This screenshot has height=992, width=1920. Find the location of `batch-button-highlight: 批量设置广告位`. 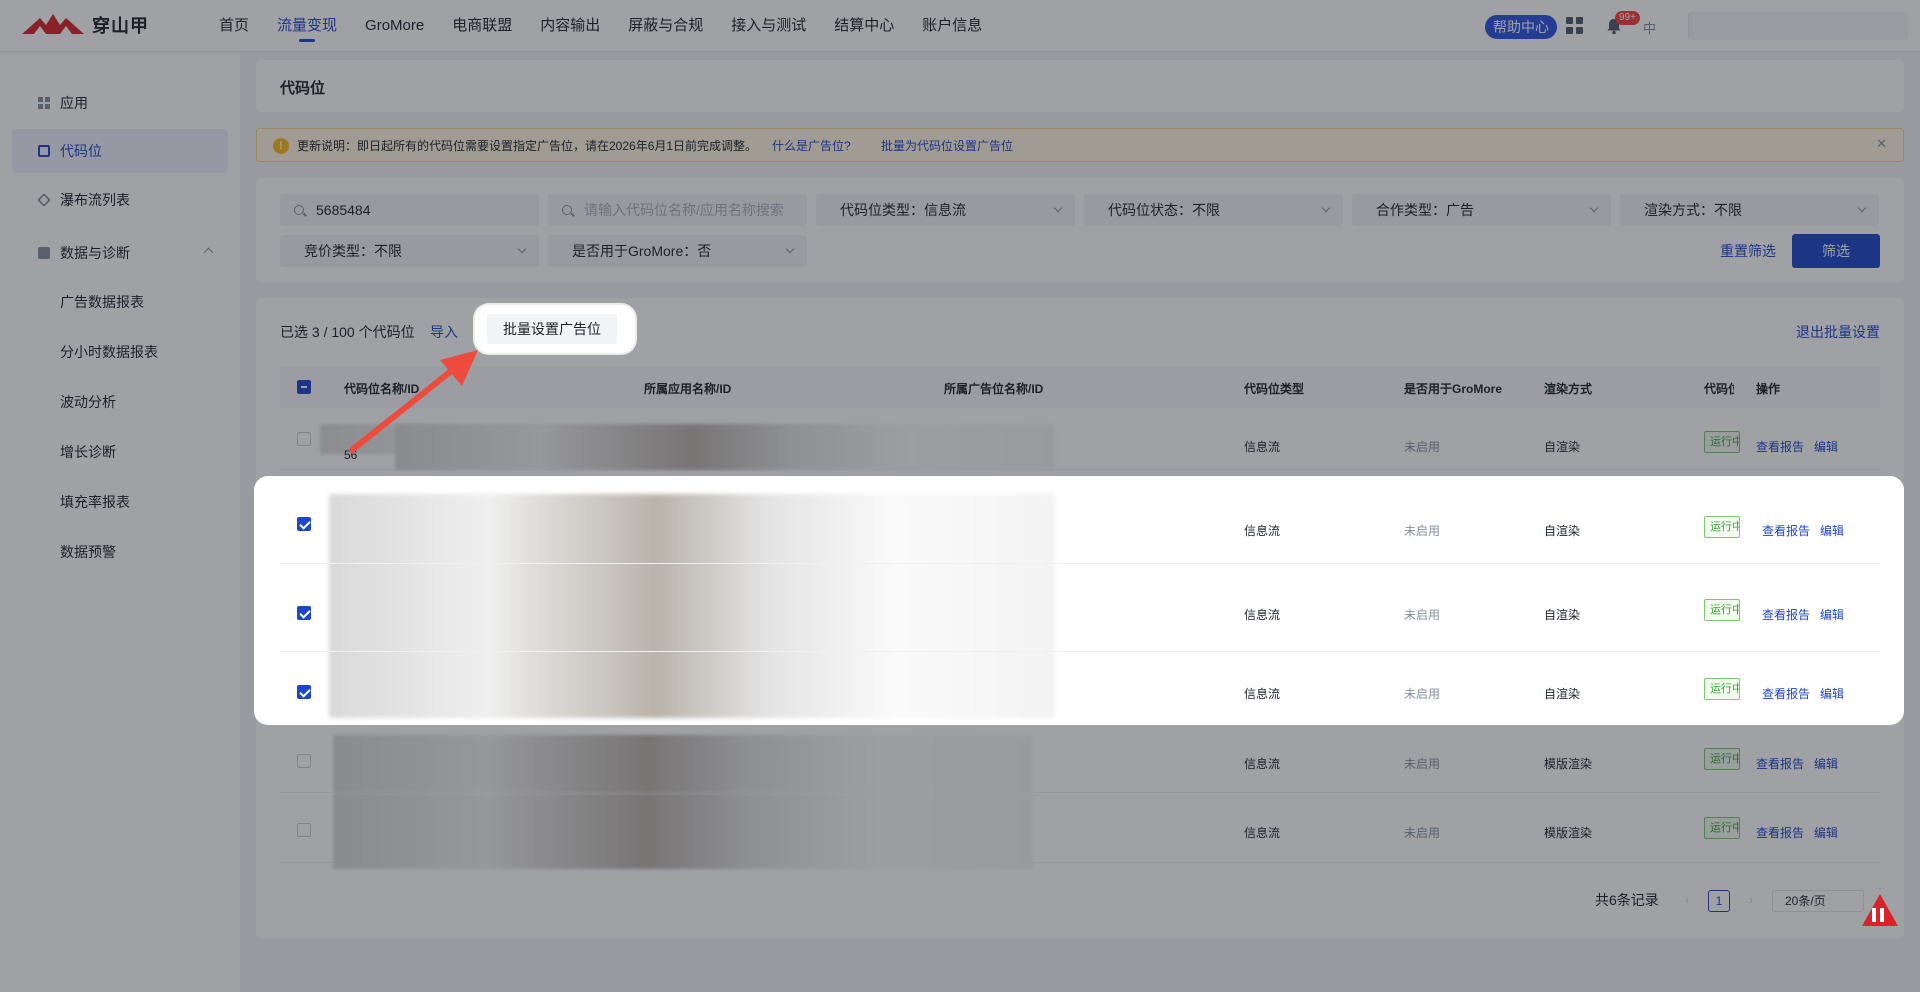

batch-button-highlight: 批量设置广告位 is located at coordinates (555, 329).